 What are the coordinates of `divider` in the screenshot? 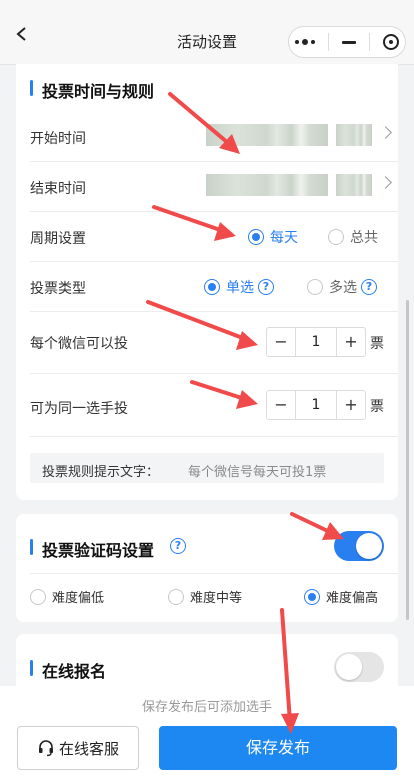 It's located at (214, 573).